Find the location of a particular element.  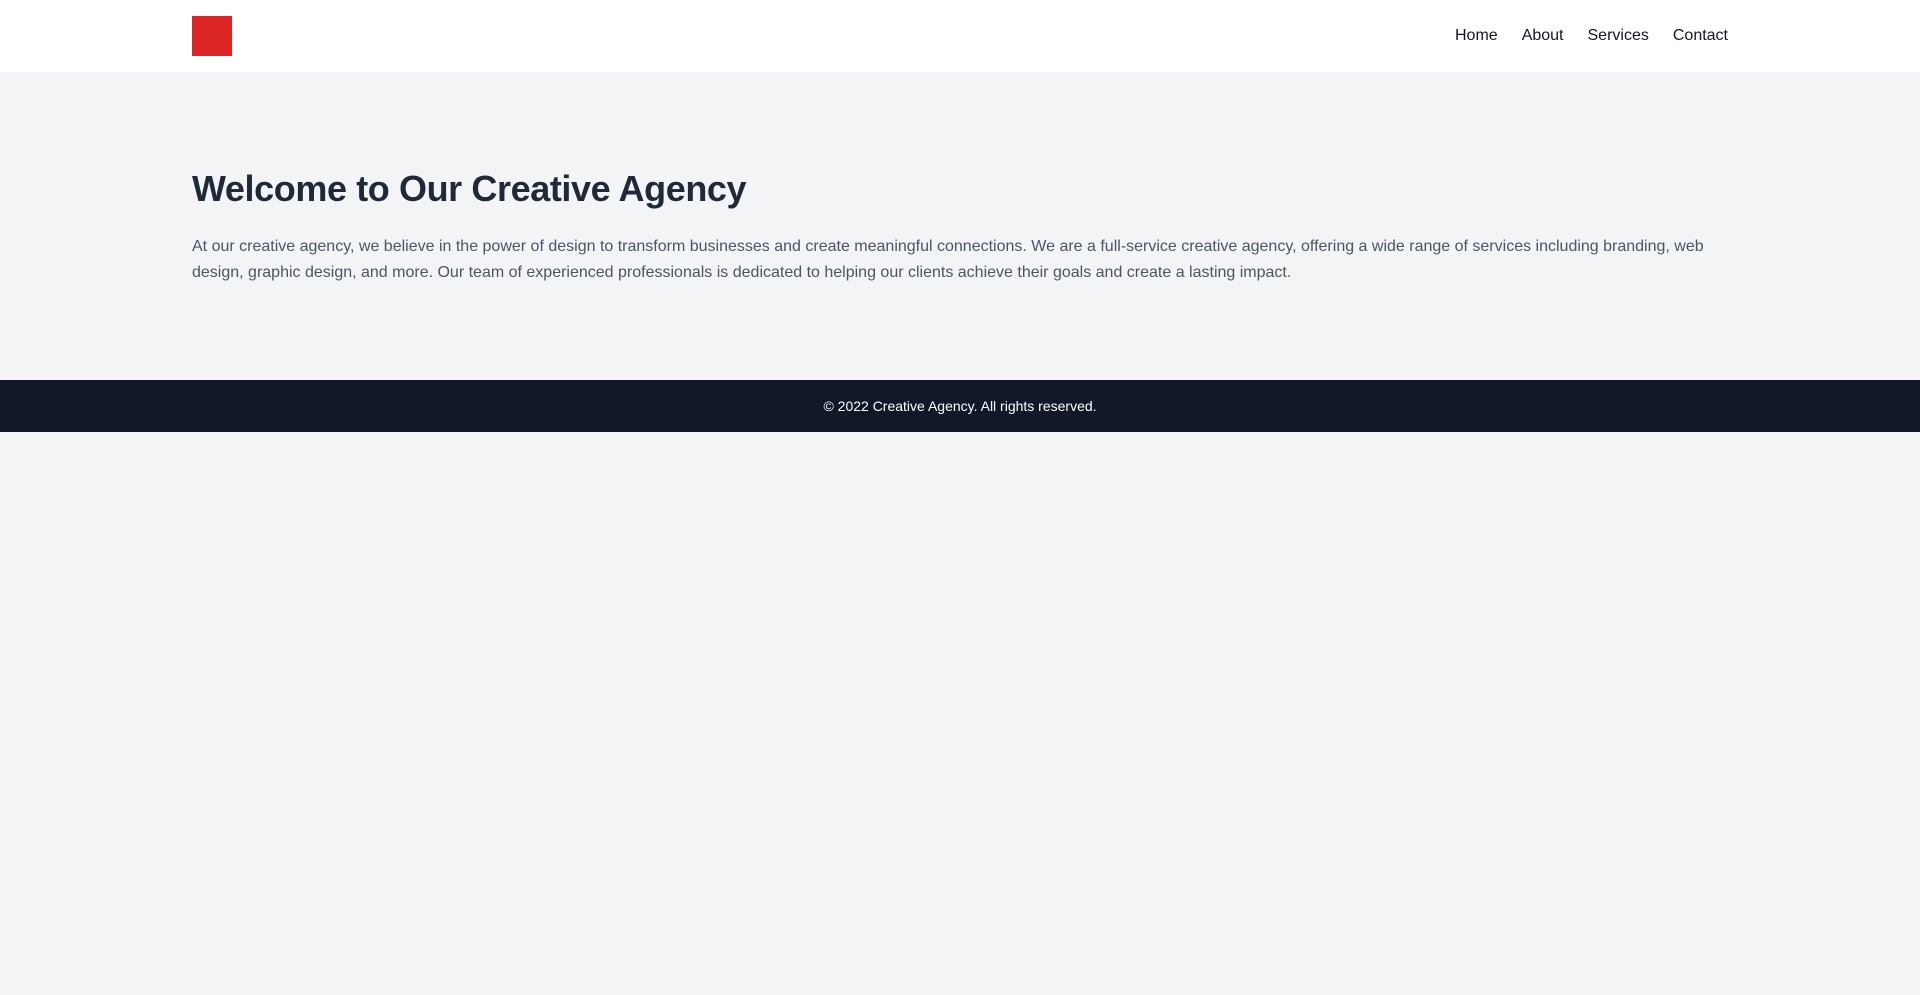

nav-about-link: About is located at coordinates (1543, 36).